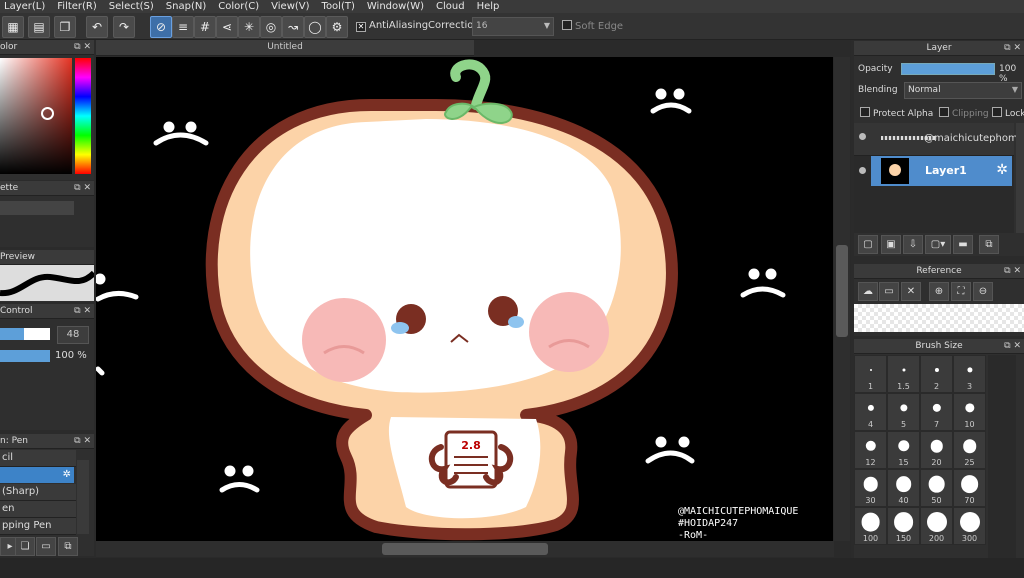 This screenshot has width=1024, height=578. Describe the element at coordinates (36, 116) in the screenshot. I see `color-picker-square` at that location.